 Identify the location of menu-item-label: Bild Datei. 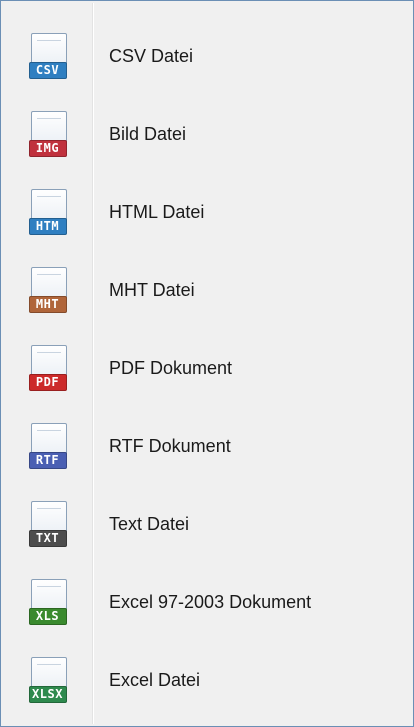
(148, 133).